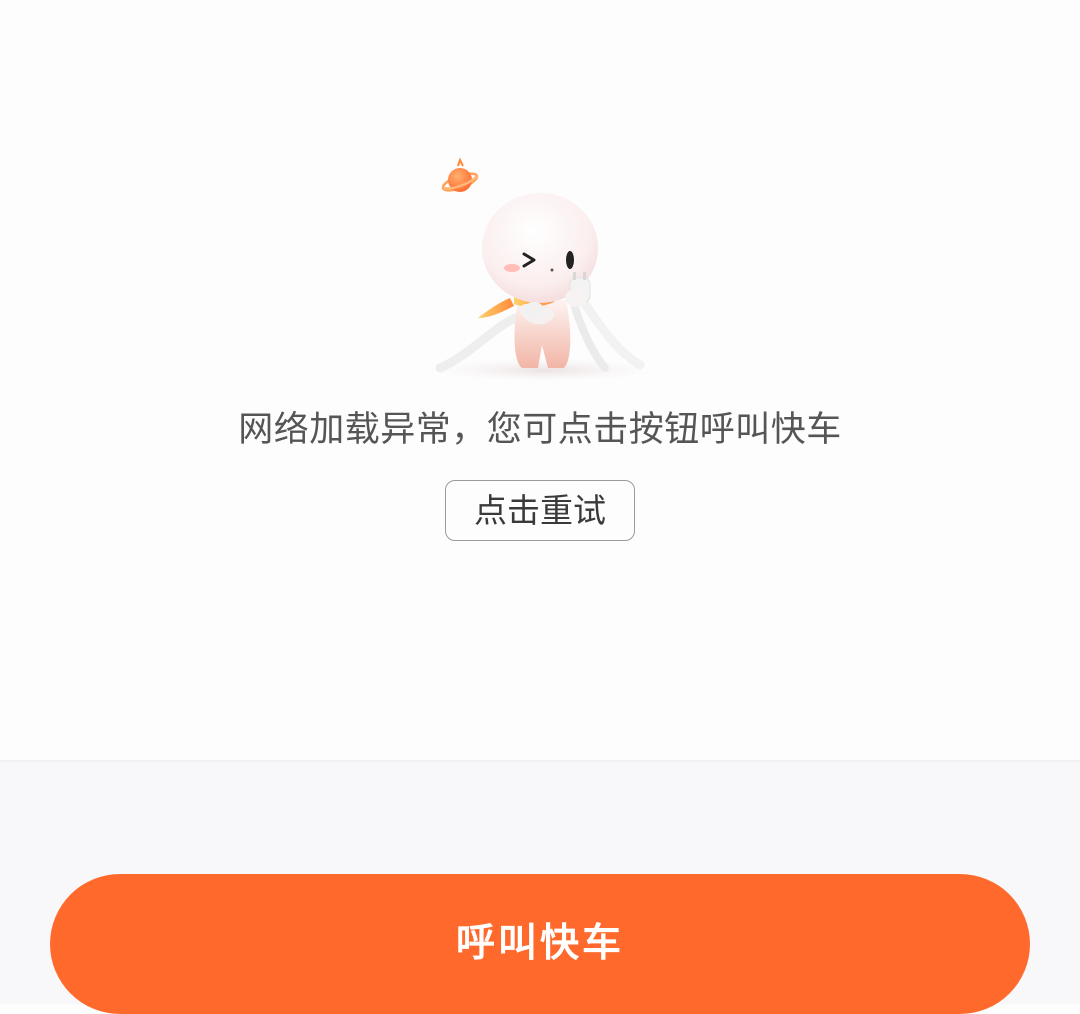 The height and width of the screenshot is (1014, 1080). I want to click on mascot-illustration, so click(545, 267).